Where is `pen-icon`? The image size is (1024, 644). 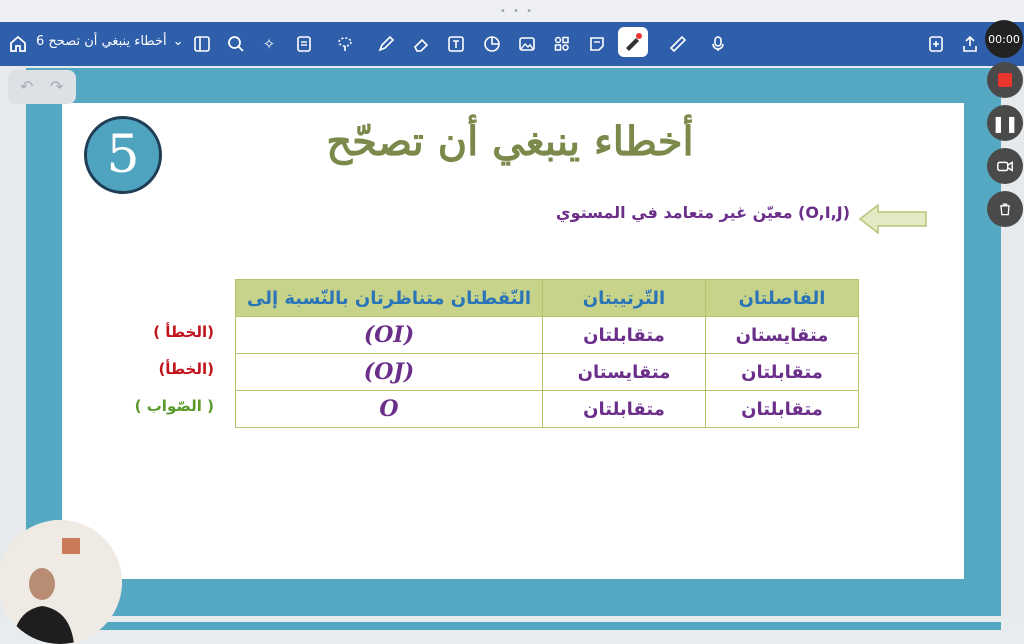
pen-icon is located at coordinates (386, 44).